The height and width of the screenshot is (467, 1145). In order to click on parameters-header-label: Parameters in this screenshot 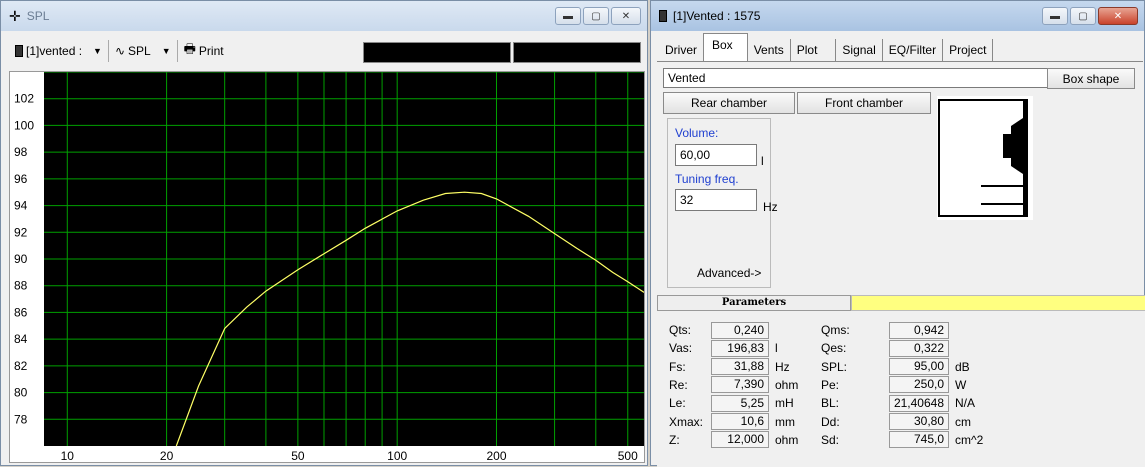, I will do `click(754, 302)`.